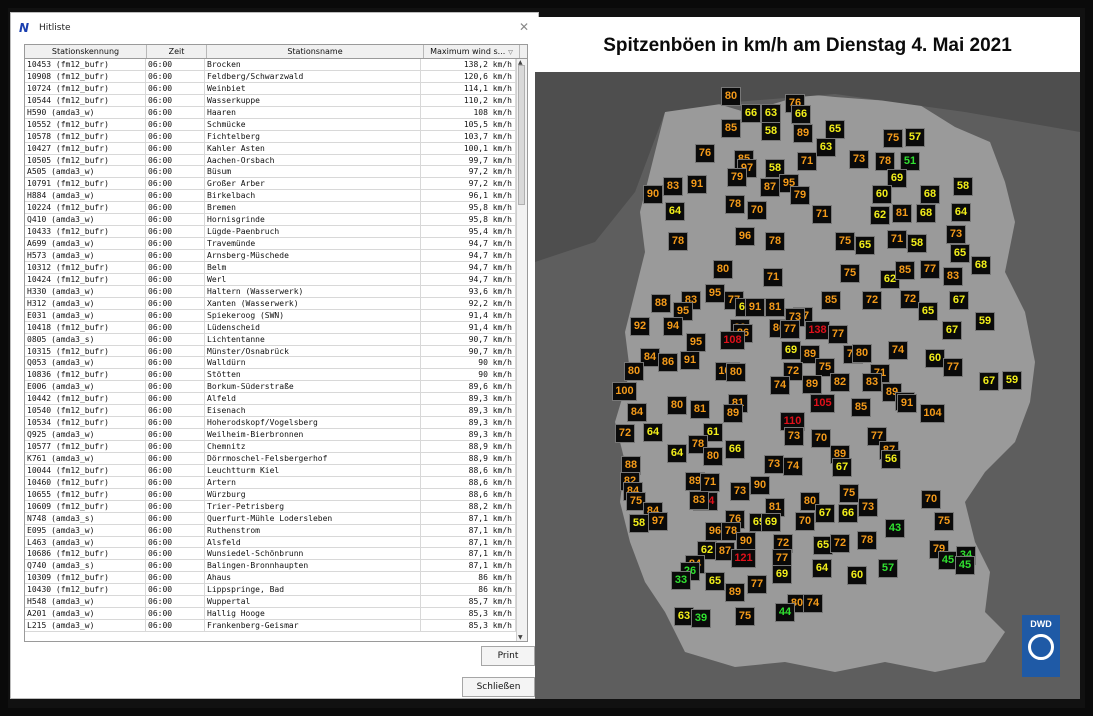 The width and height of the screenshot is (1093, 716). Describe the element at coordinates (85, 267) in the screenshot. I see `cell-station-id: 10312 (fm12_bufr)` at that location.